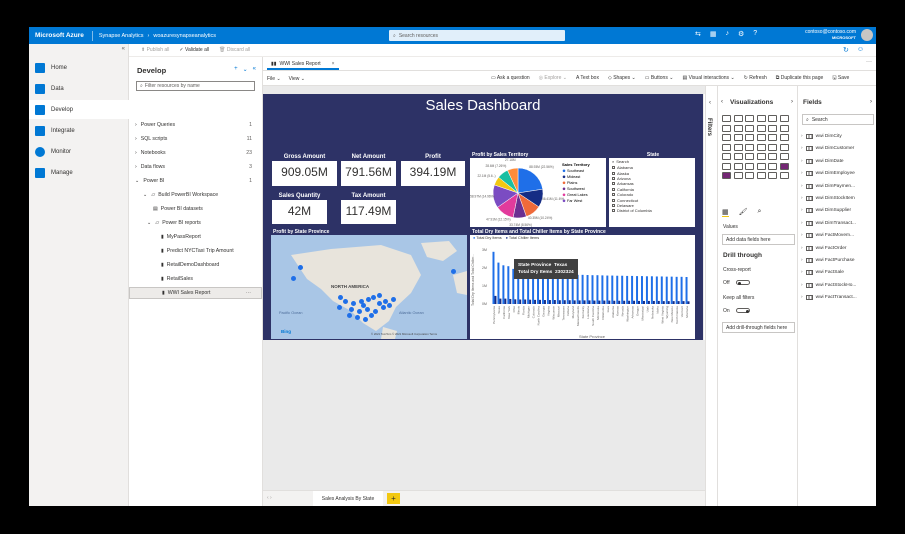 This screenshot has height=534, width=905. Describe the element at coordinates (725, 212) in the screenshot. I see `fields-well-icon: ▦` at that location.